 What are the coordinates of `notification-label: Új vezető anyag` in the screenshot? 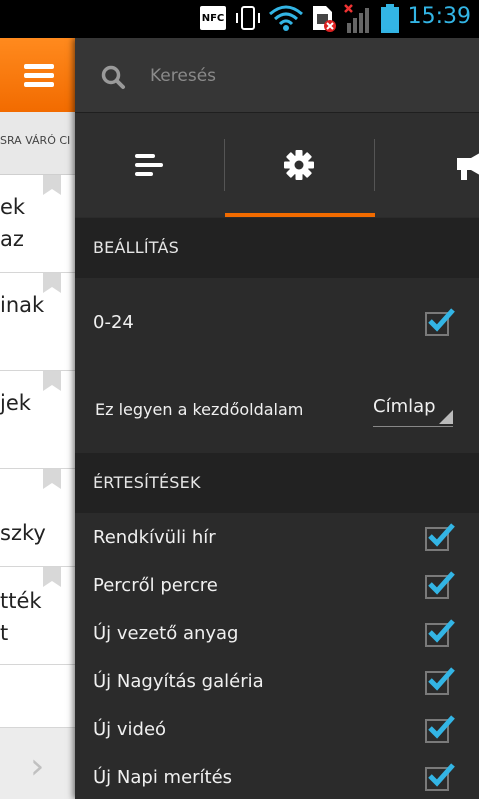 It's located at (166, 633).